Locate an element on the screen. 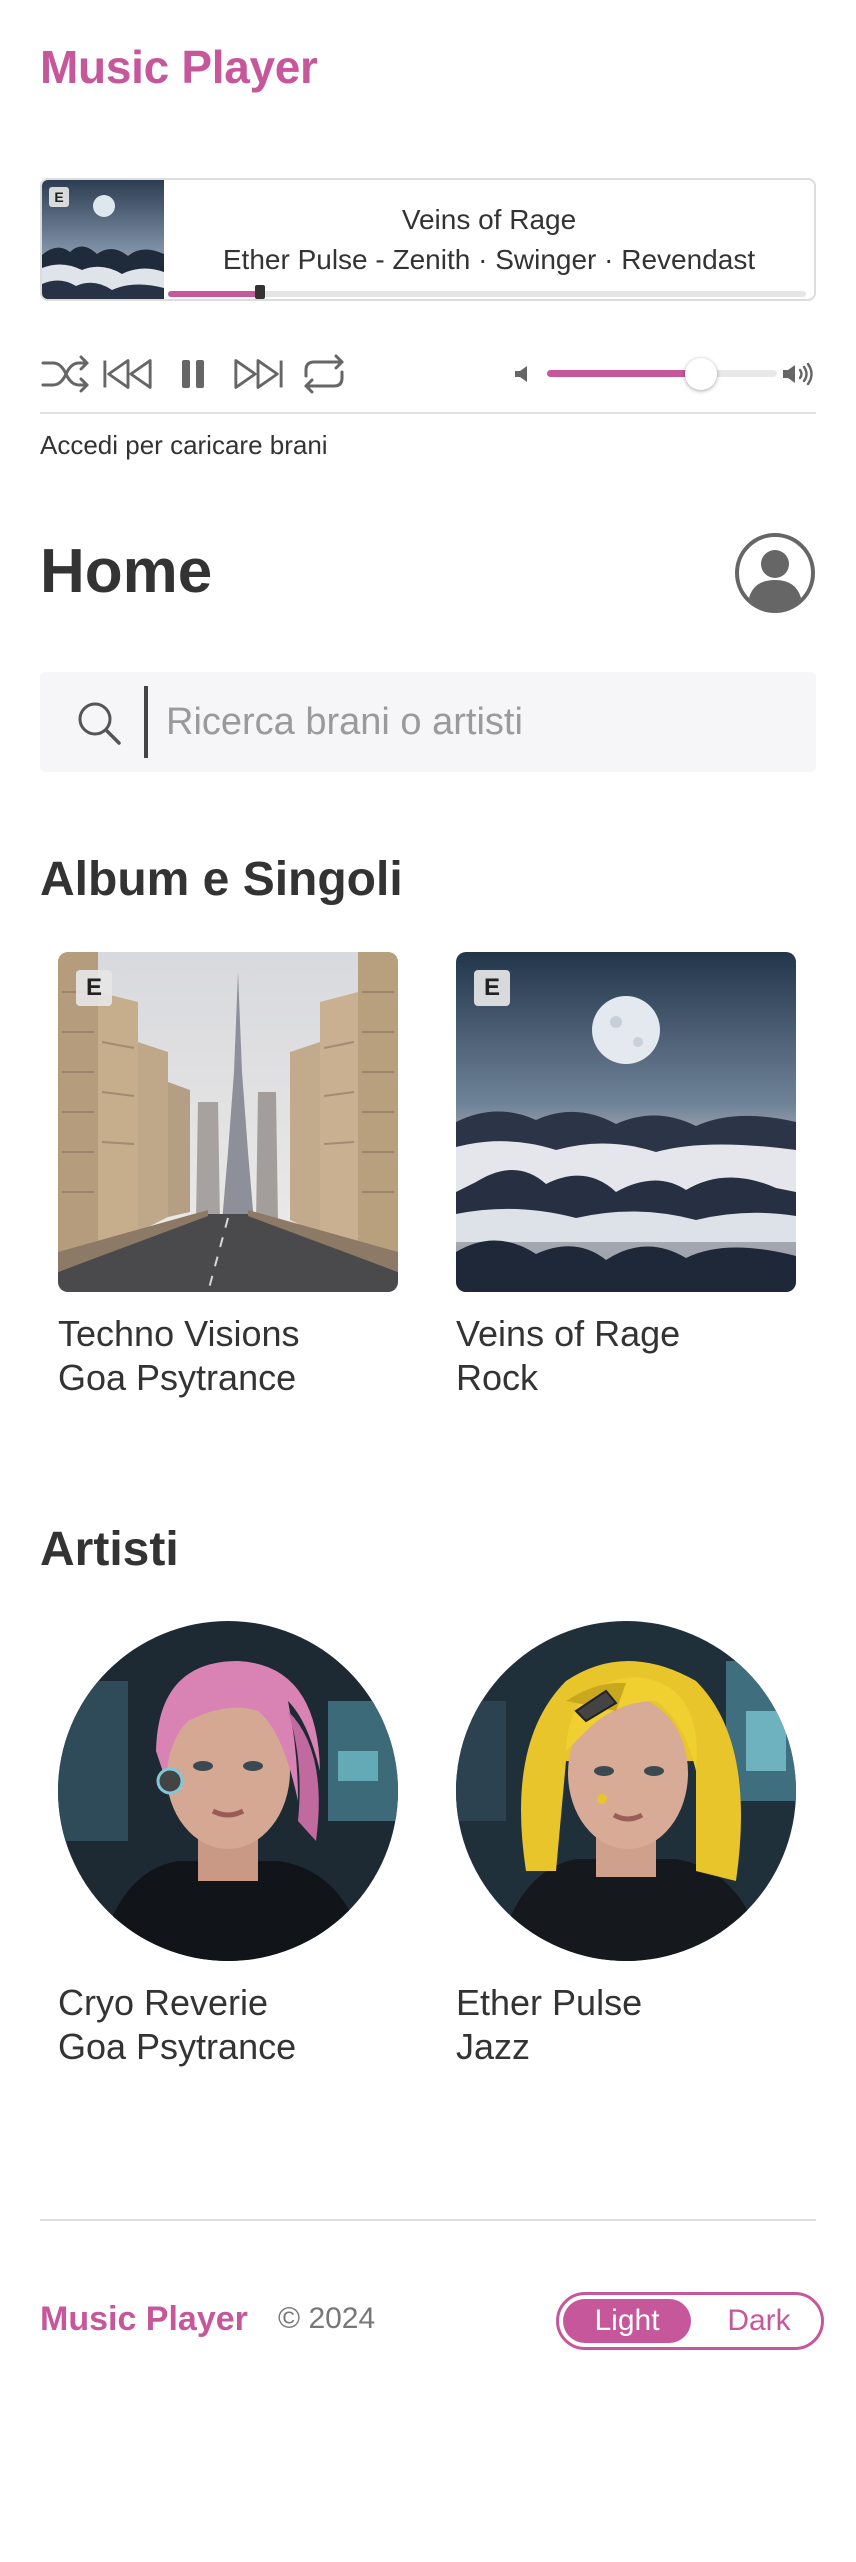 Image resolution: width=856 pixels, height=2562 pixels. artists-section-title: Artisti is located at coordinates (109, 1549).